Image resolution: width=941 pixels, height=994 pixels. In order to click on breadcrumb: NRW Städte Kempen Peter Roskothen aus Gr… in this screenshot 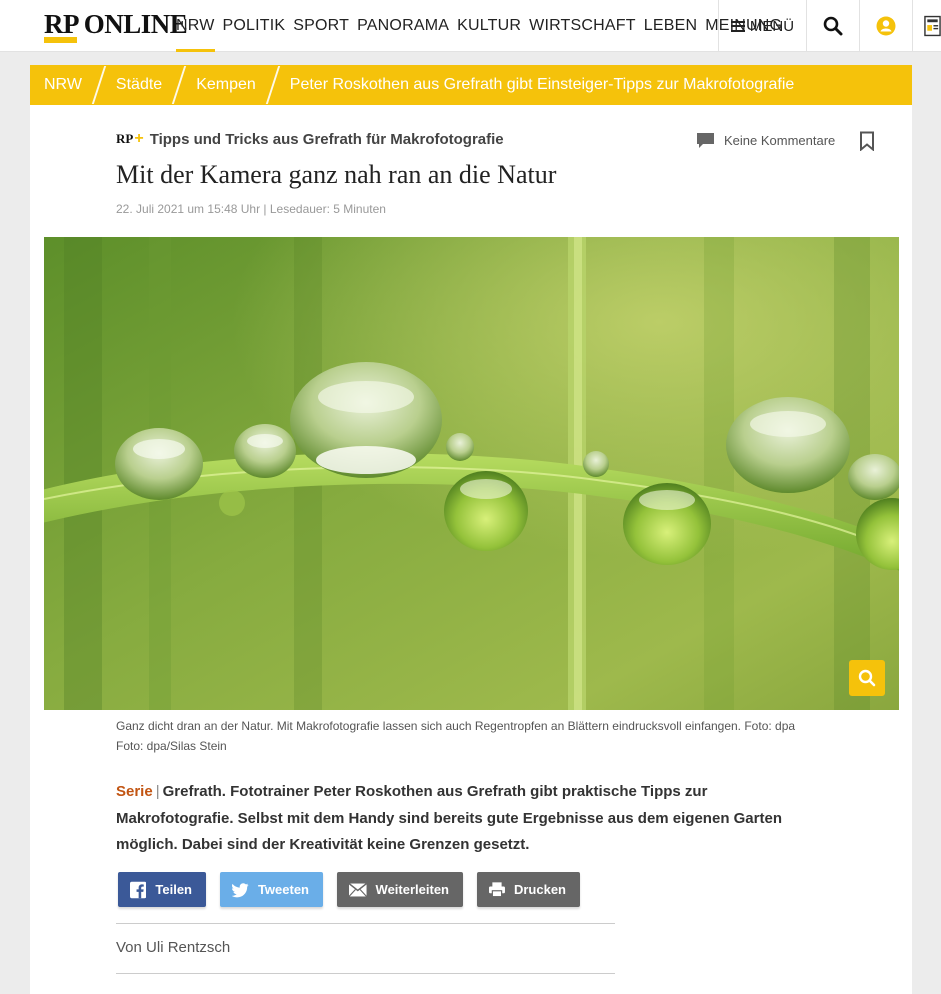, I will do `click(471, 85)`.